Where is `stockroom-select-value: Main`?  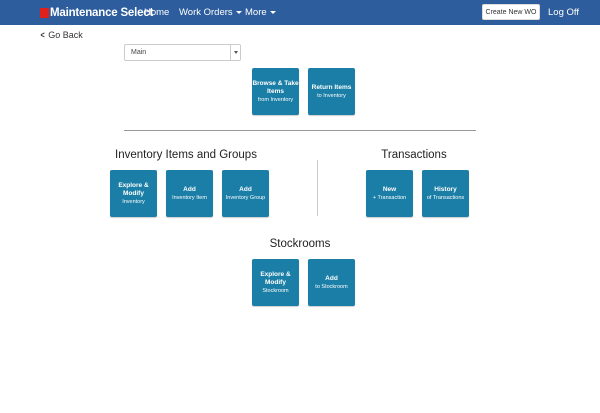 stockroom-select-value: Main is located at coordinates (139, 52).